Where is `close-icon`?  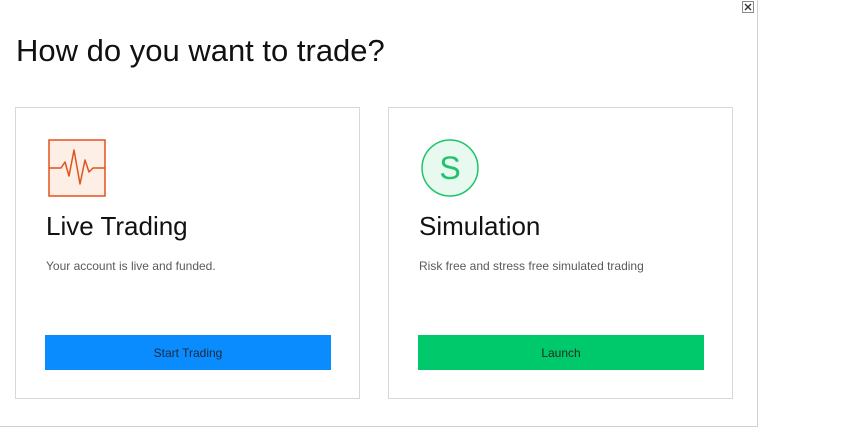
close-icon is located at coordinates (748, 7).